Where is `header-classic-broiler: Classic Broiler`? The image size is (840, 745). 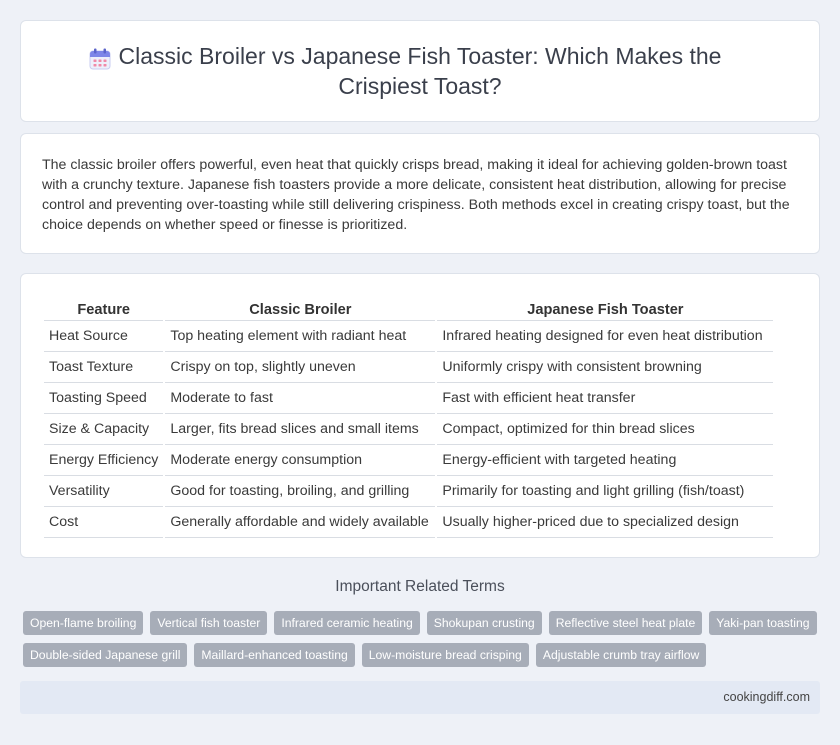
header-classic-broiler: Classic Broiler is located at coordinates (300, 308).